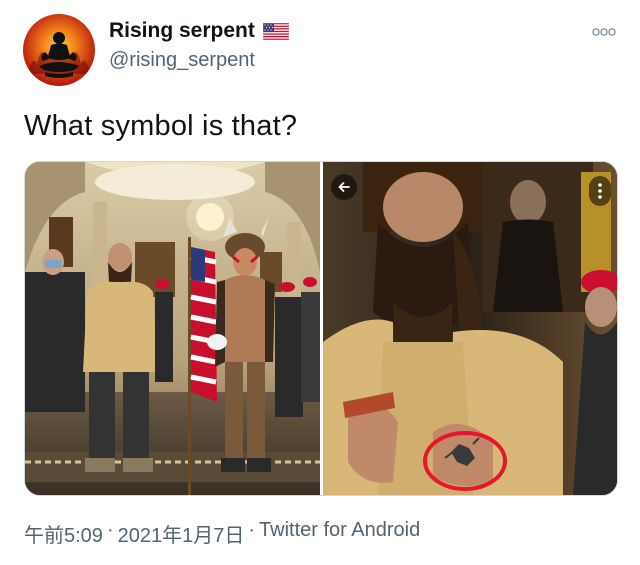 This screenshot has width=640, height=565. I want to click on avatar, so click(59, 50).